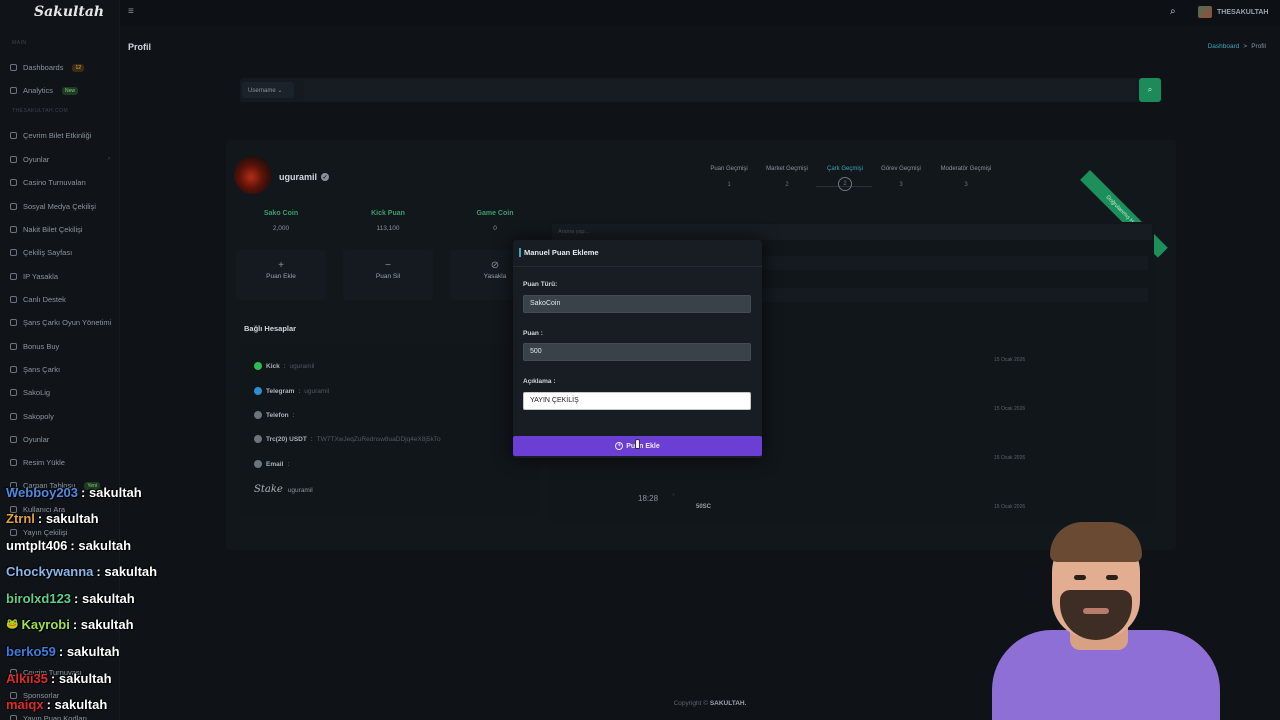 The width and height of the screenshot is (1280, 720). I want to click on points-type-select: SakoCoin, so click(637, 304).